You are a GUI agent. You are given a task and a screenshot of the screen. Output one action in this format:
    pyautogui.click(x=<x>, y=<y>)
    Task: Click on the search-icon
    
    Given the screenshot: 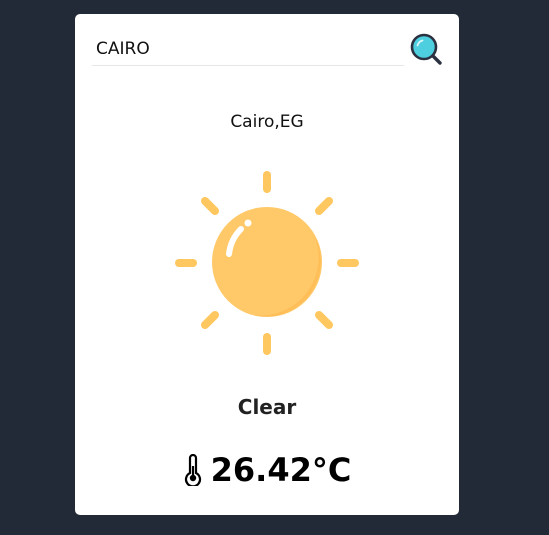 What is the action you would take?
    pyautogui.click(x=426, y=49)
    